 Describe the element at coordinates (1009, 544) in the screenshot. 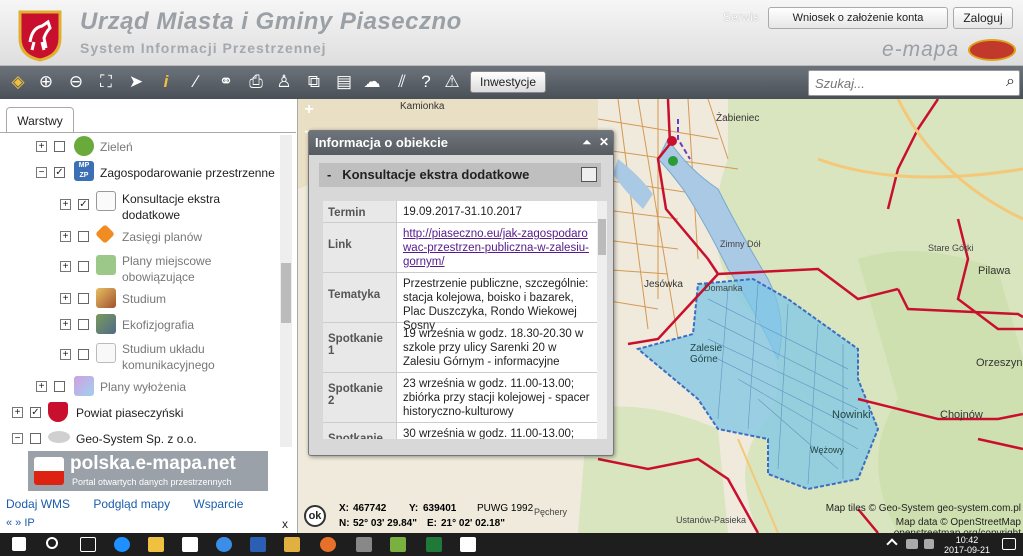

I see `notifications-icon` at that location.